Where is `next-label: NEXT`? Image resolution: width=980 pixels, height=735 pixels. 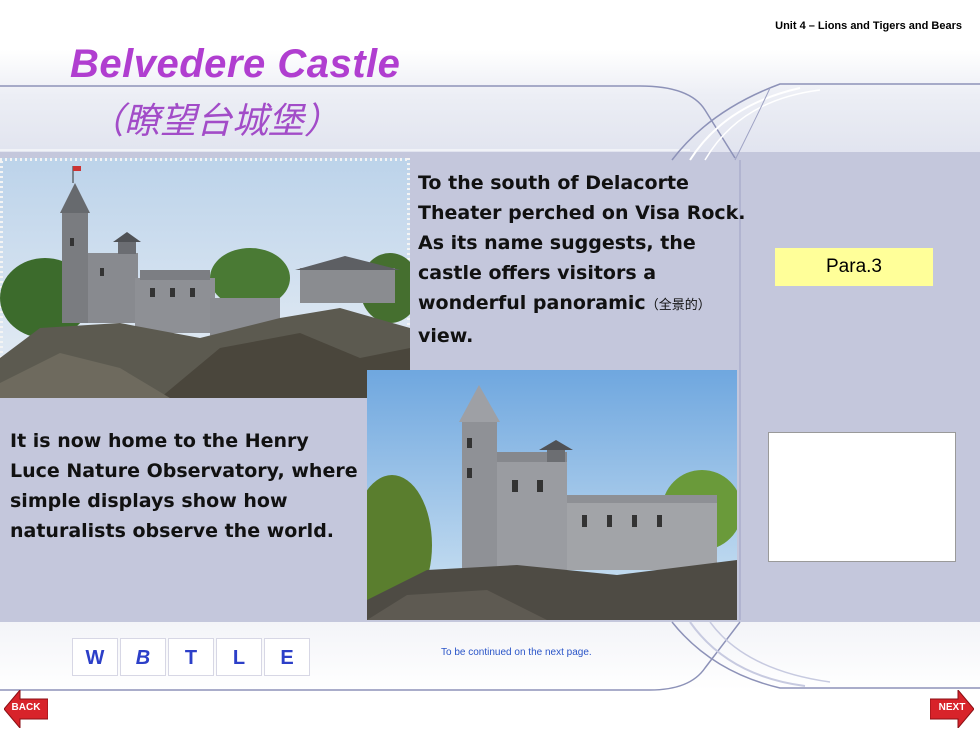
next-label: NEXT is located at coordinates (952, 707).